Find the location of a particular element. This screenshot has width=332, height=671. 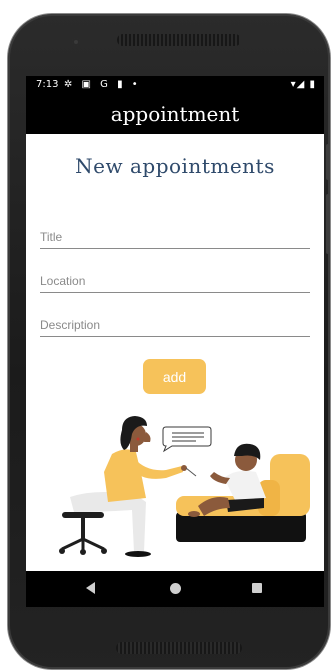

home-circle-icon is located at coordinates (175, 588).